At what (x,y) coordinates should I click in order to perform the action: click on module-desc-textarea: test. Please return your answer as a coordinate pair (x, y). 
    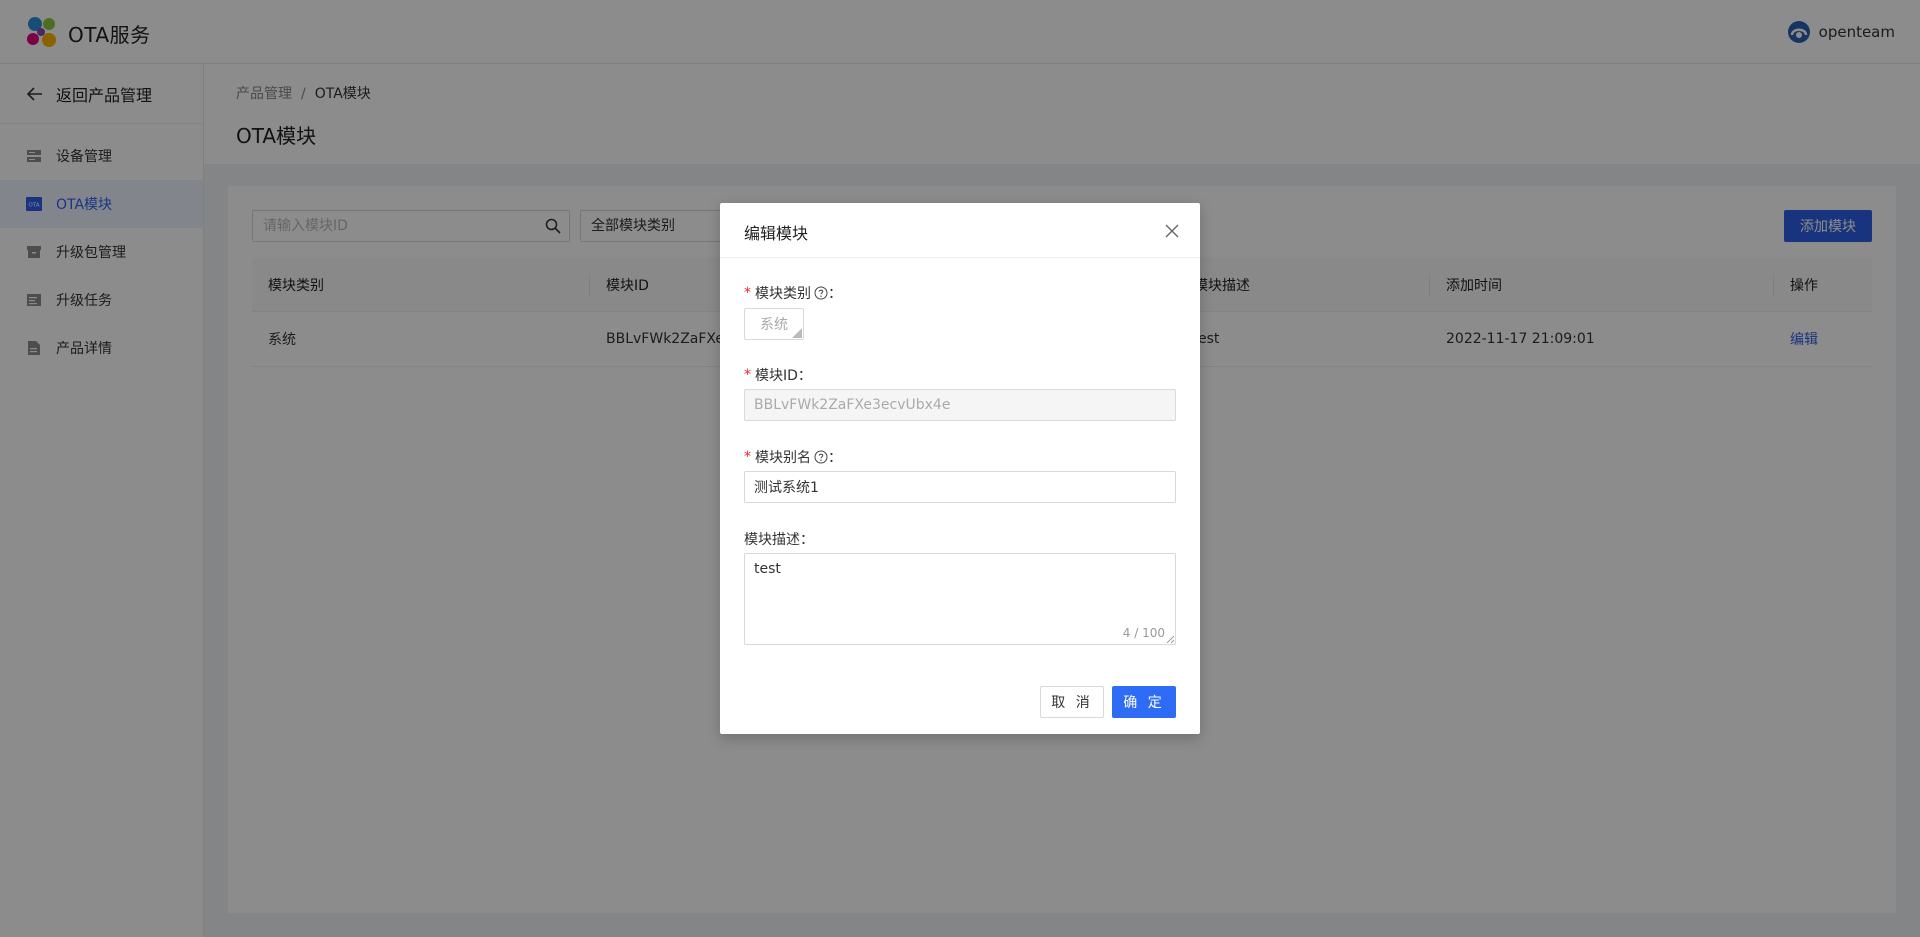
    Looking at the image, I should click on (960, 599).